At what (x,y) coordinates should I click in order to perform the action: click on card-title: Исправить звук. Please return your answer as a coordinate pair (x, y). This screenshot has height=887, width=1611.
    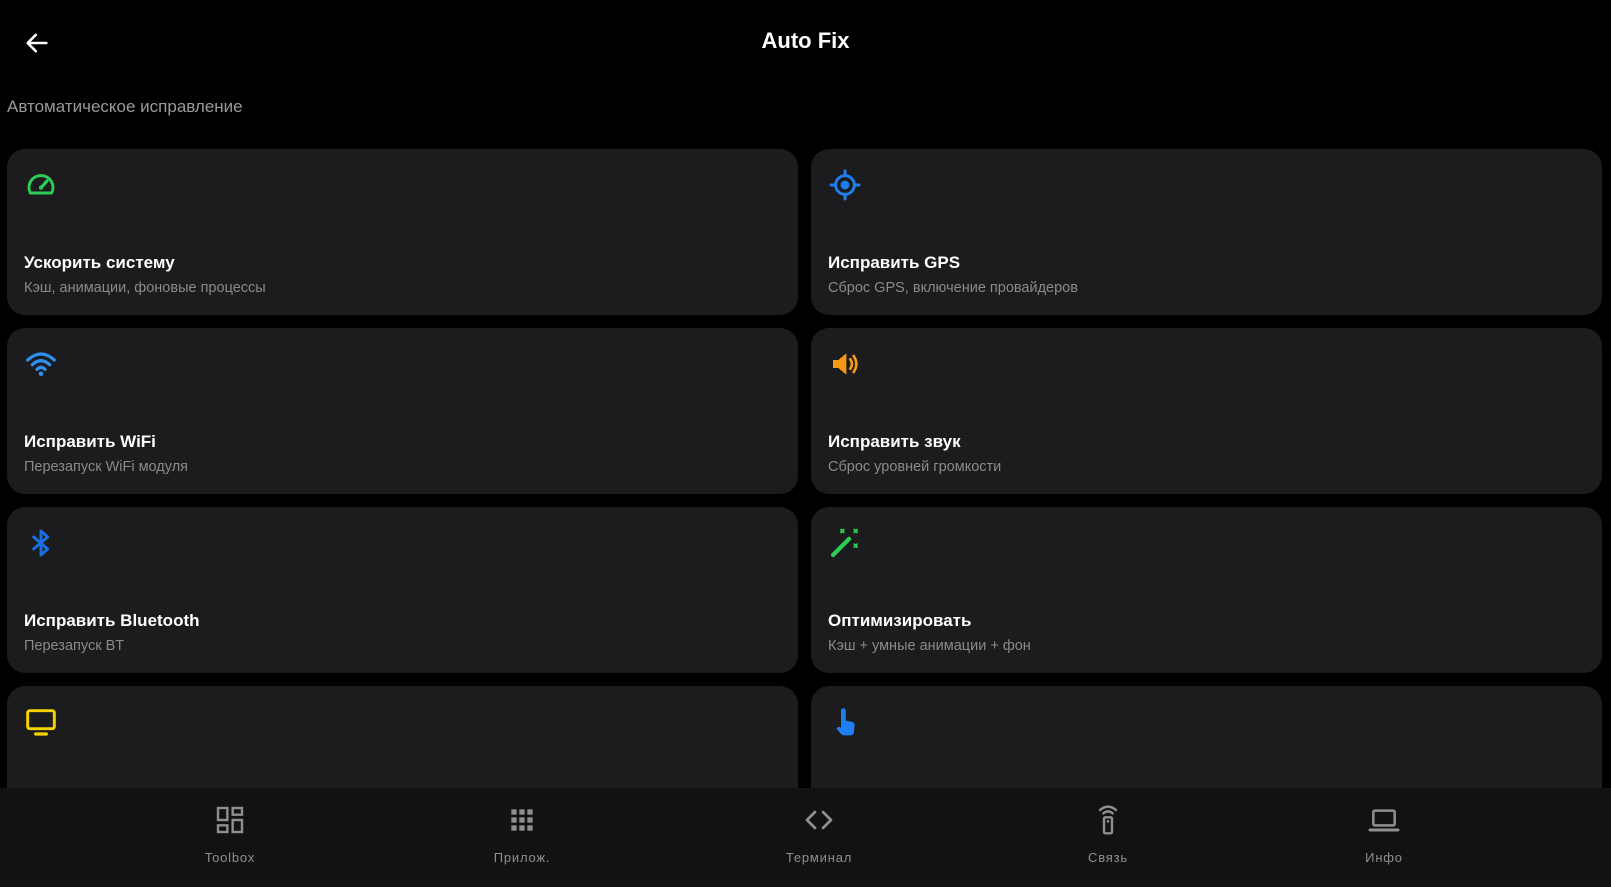
    Looking at the image, I should click on (894, 441).